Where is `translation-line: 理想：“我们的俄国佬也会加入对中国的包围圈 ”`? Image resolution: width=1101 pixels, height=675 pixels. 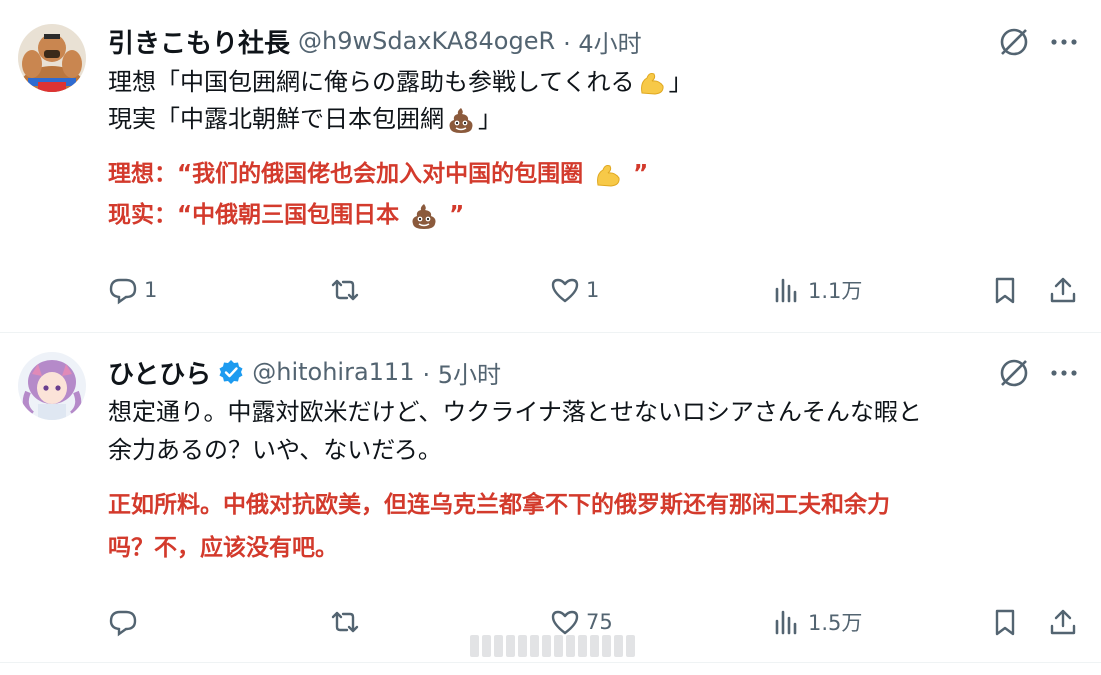 translation-line: 理想：“我们的俄国佬也会加入对中国的包围圈 ” is located at coordinates (378, 174).